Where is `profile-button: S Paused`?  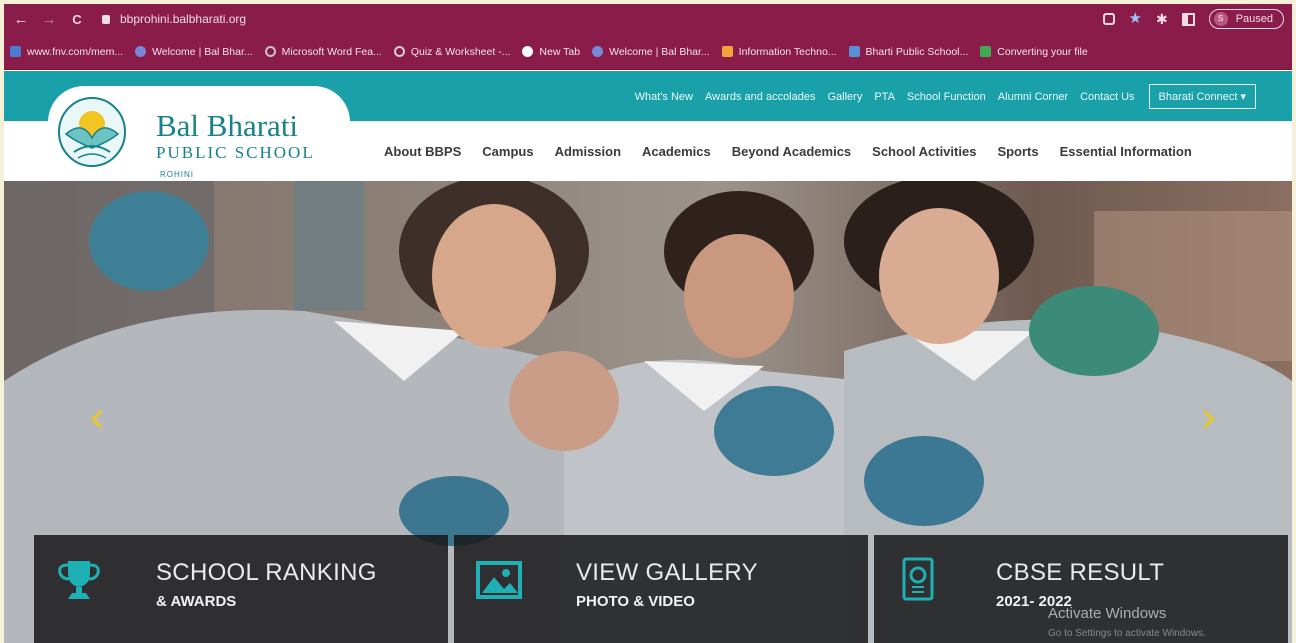 profile-button: S Paused is located at coordinates (1246, 19).